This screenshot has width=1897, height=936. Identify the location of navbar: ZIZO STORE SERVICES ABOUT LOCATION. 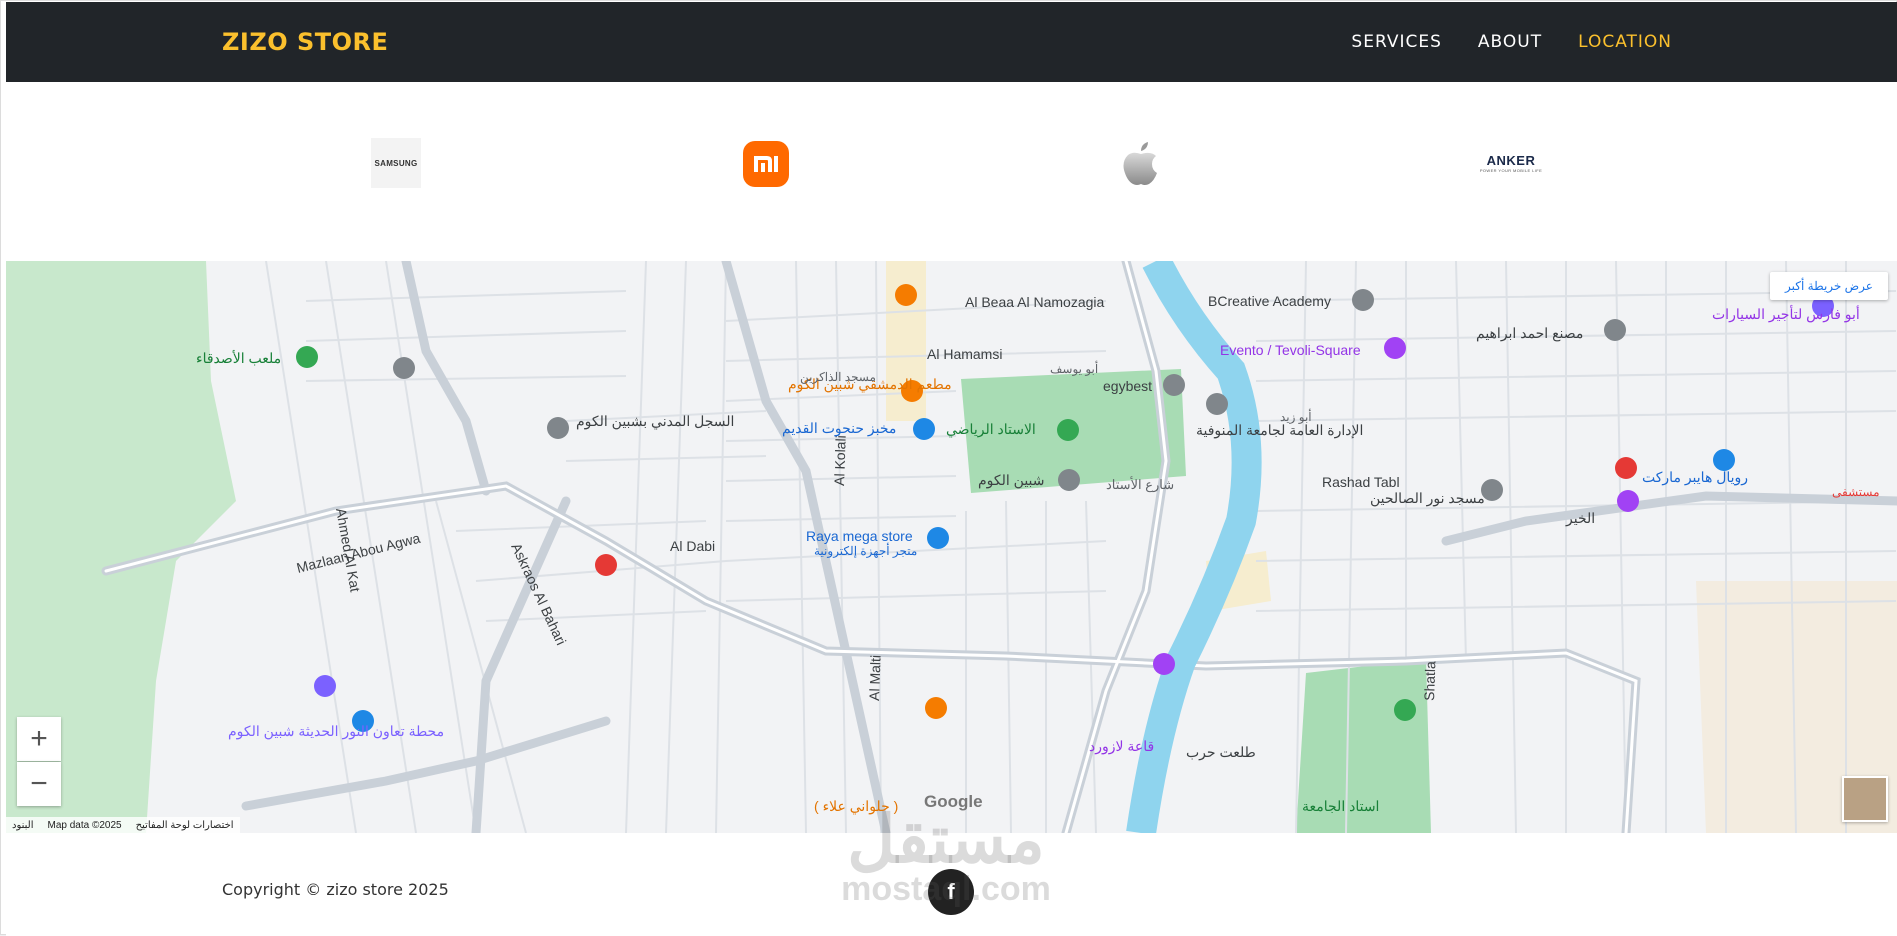
(951, 42).